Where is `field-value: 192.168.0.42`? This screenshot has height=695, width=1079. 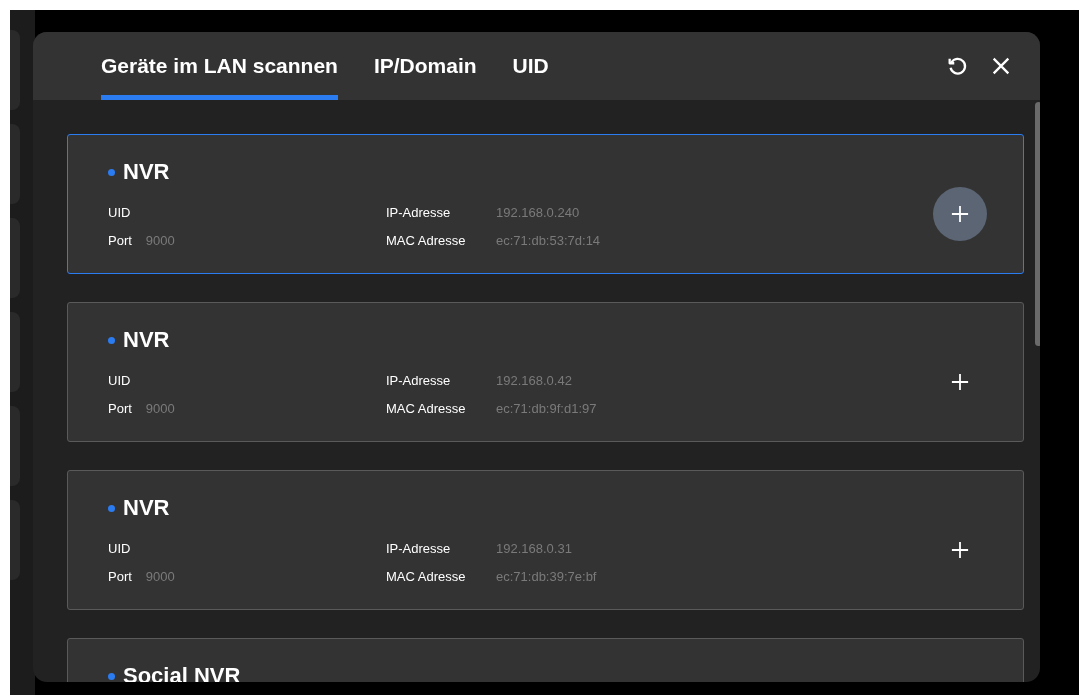
field-value: 192.168.0.42 is located at coordinates (534, 381).